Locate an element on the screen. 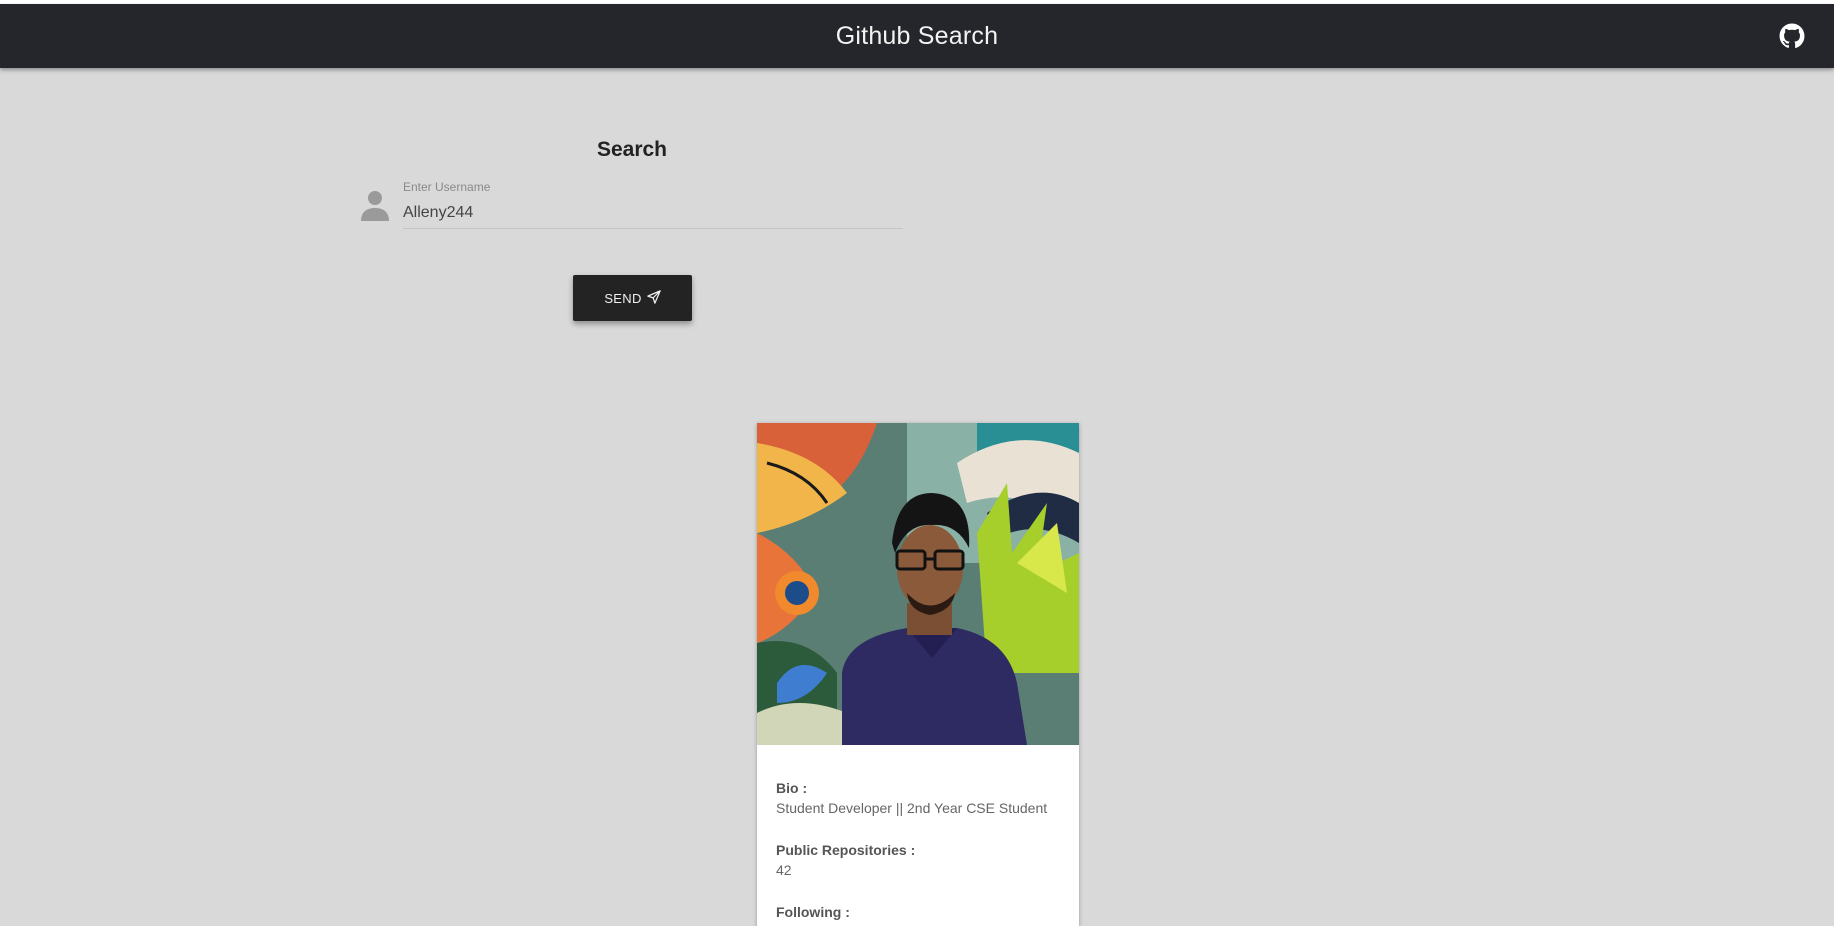 Image resolution: width=1834 pixels, height=926 pixels. repos-value: 42 is located at coordinates (784, 870).